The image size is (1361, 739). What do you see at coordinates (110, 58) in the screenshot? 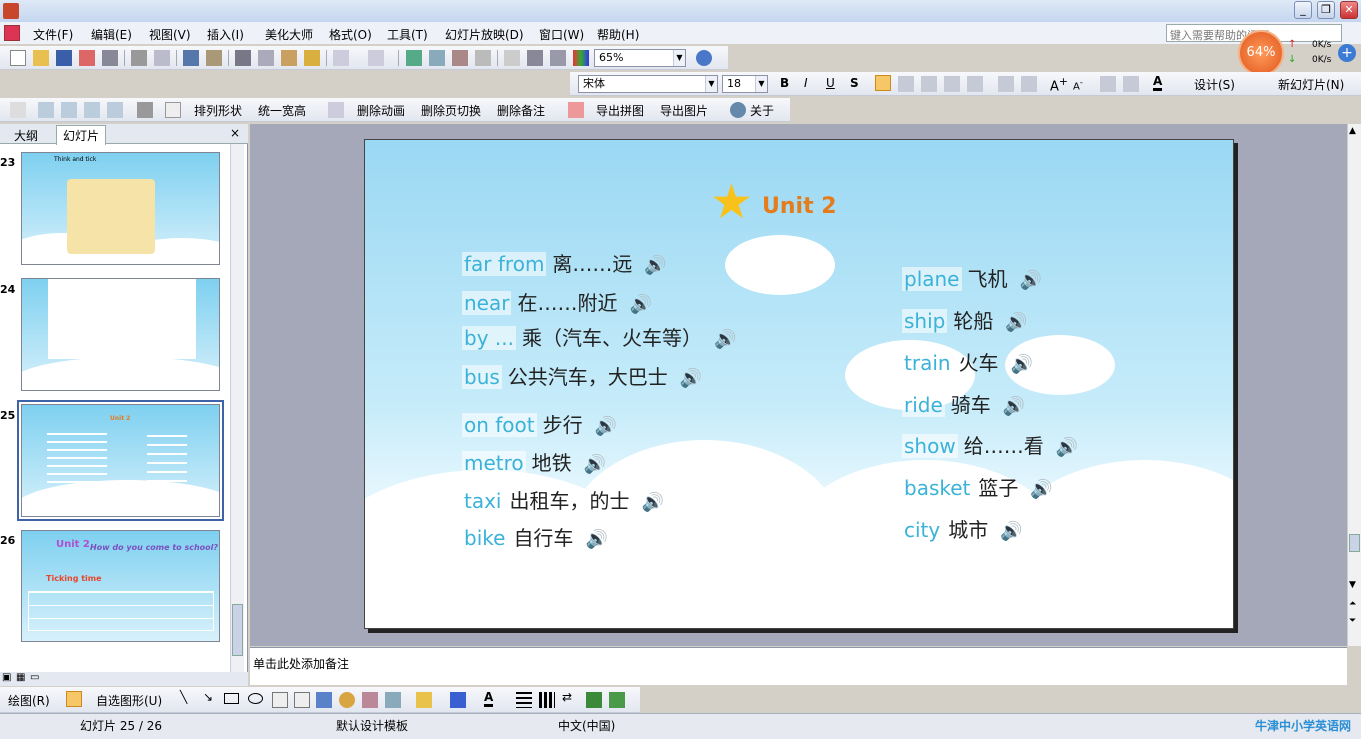
I see `email-icon` at bounding box center [110, 58].